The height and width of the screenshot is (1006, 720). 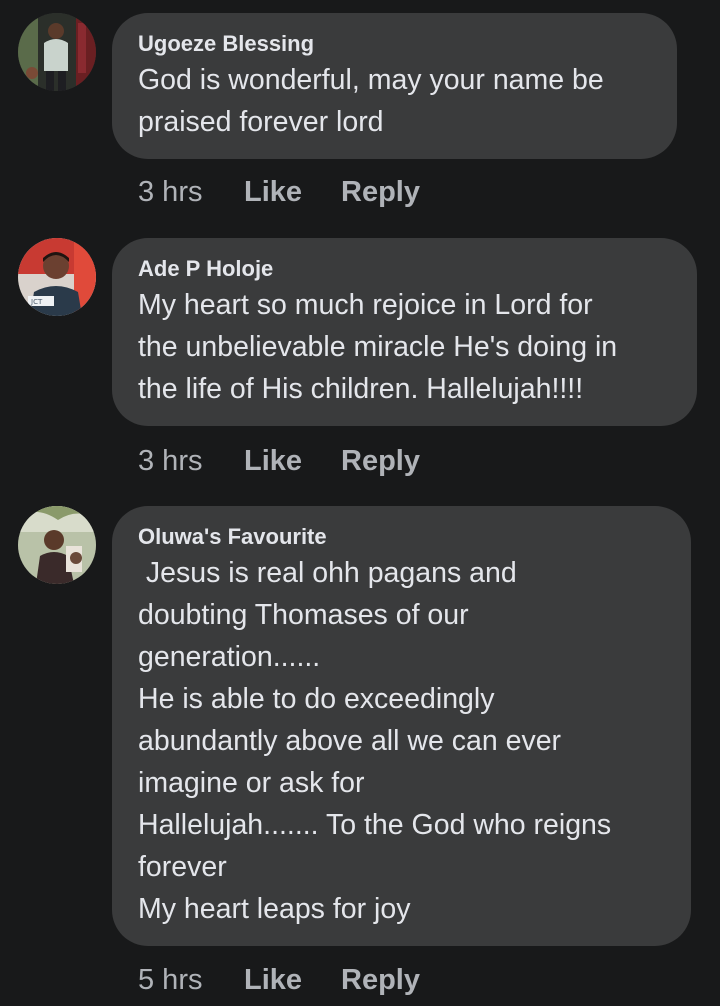 What do you see at coordinates (394, 44) in the screenshot?
I see `comment-author: Ugoeze Blessing` at bounding box center [394, 44].